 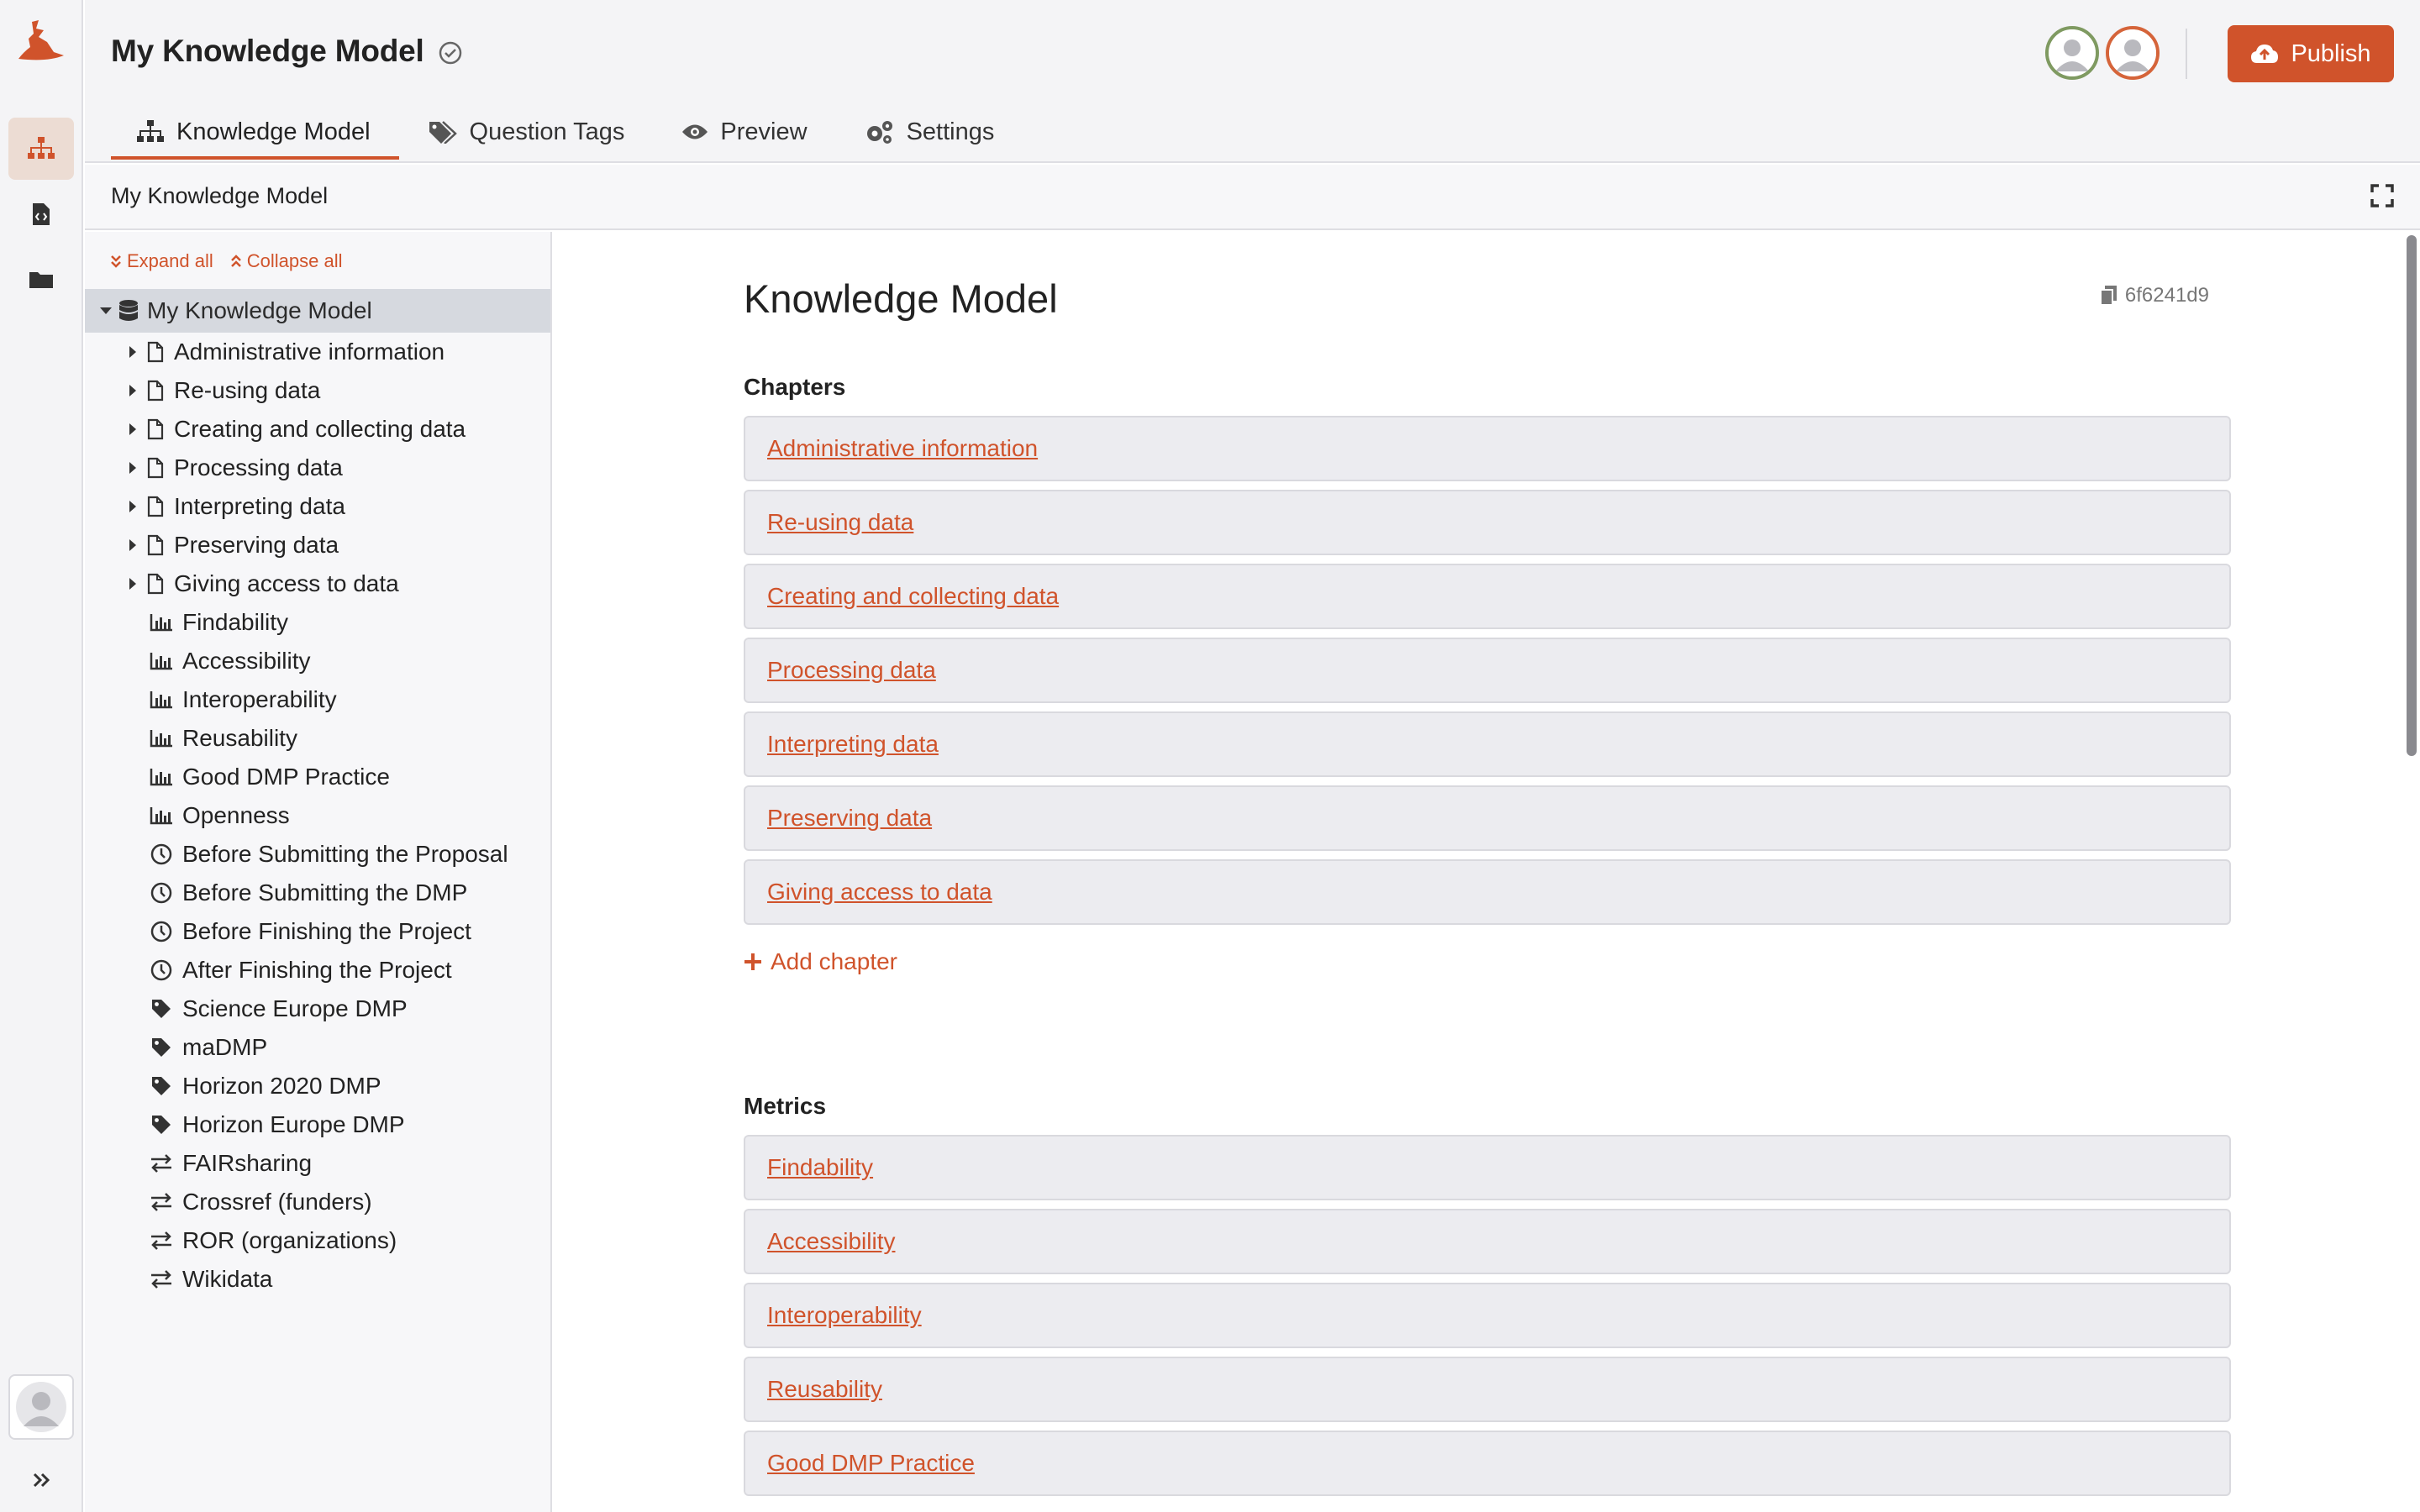 What do you see at coordinates (161, 261) in the screenshot?
I see `expand-all-button: Expand all` at bounding box center [161, 261].